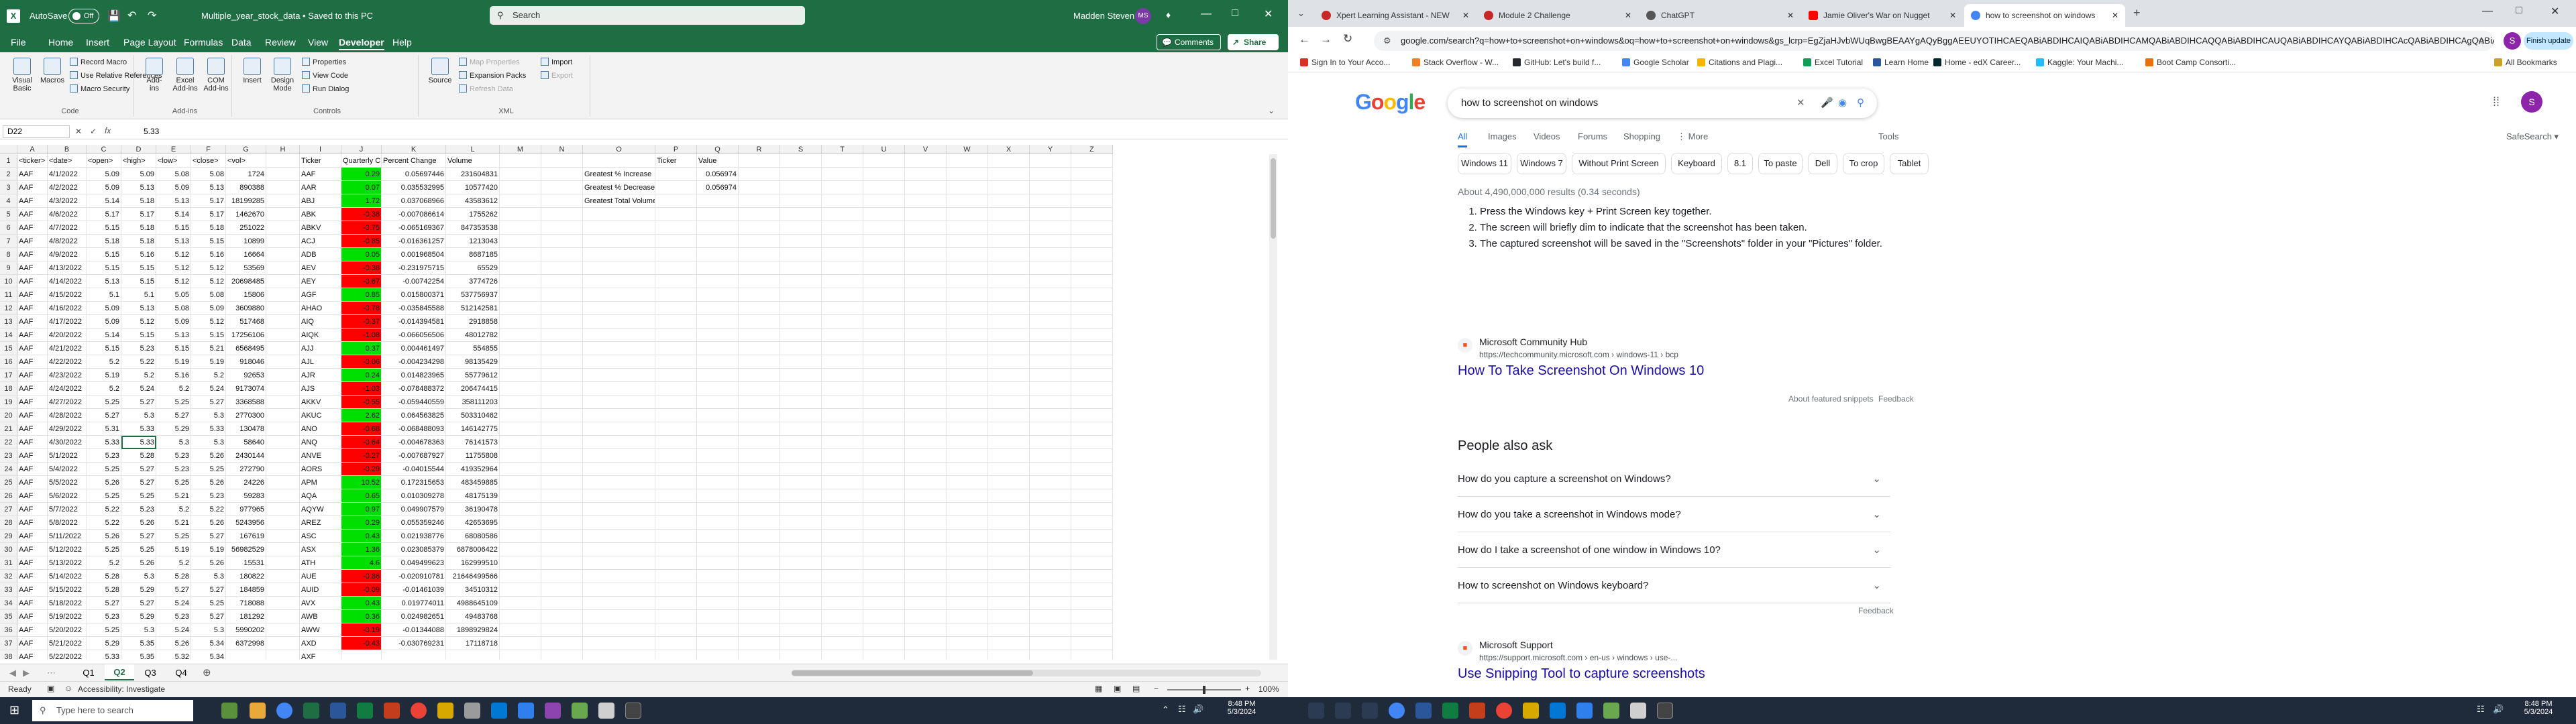 This screenshot has width=2576, height=724. Describe the element at coordinates (1827, 103) in the screenshot. I see `voice-search-icon: 🎤` at that location.